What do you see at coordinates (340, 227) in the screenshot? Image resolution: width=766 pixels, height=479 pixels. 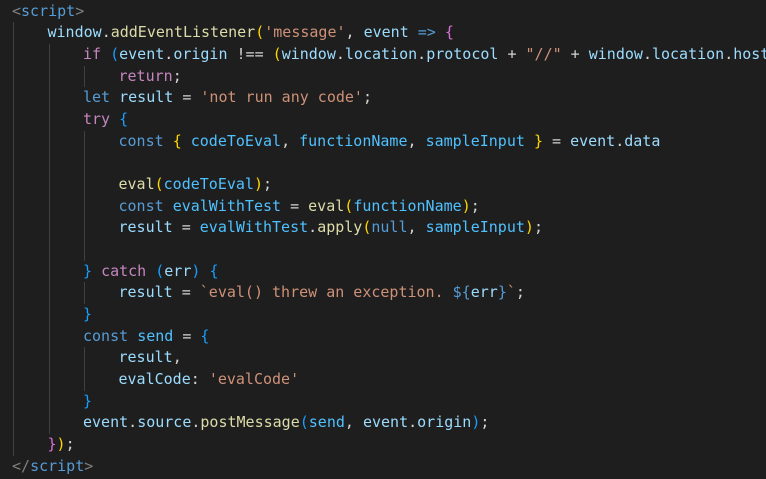 I see `code-token: apply` at bounding box center [340, 227].